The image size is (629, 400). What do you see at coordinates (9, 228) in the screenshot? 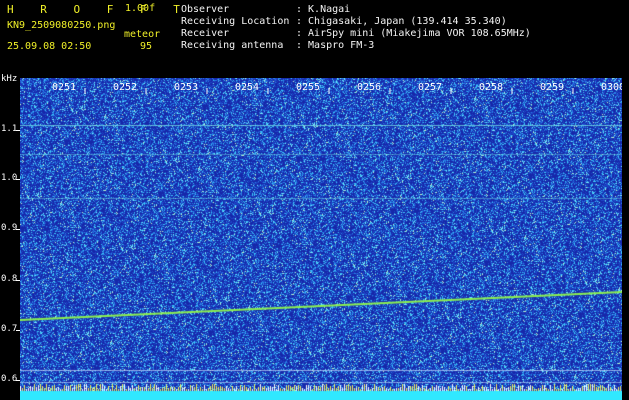
I see `y-tick-label: 0.9` at bounding box center [9, 228].